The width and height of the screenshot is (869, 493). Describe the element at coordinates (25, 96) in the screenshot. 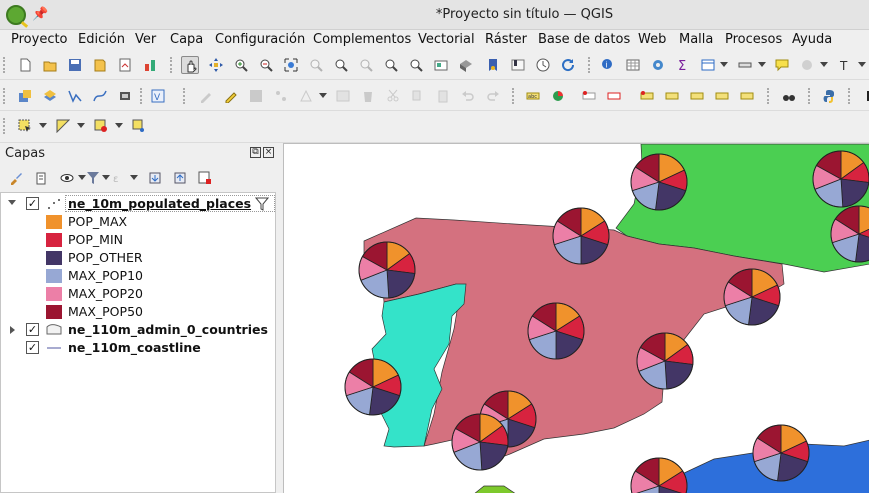

I see `data-source-manager-icon` at that location.